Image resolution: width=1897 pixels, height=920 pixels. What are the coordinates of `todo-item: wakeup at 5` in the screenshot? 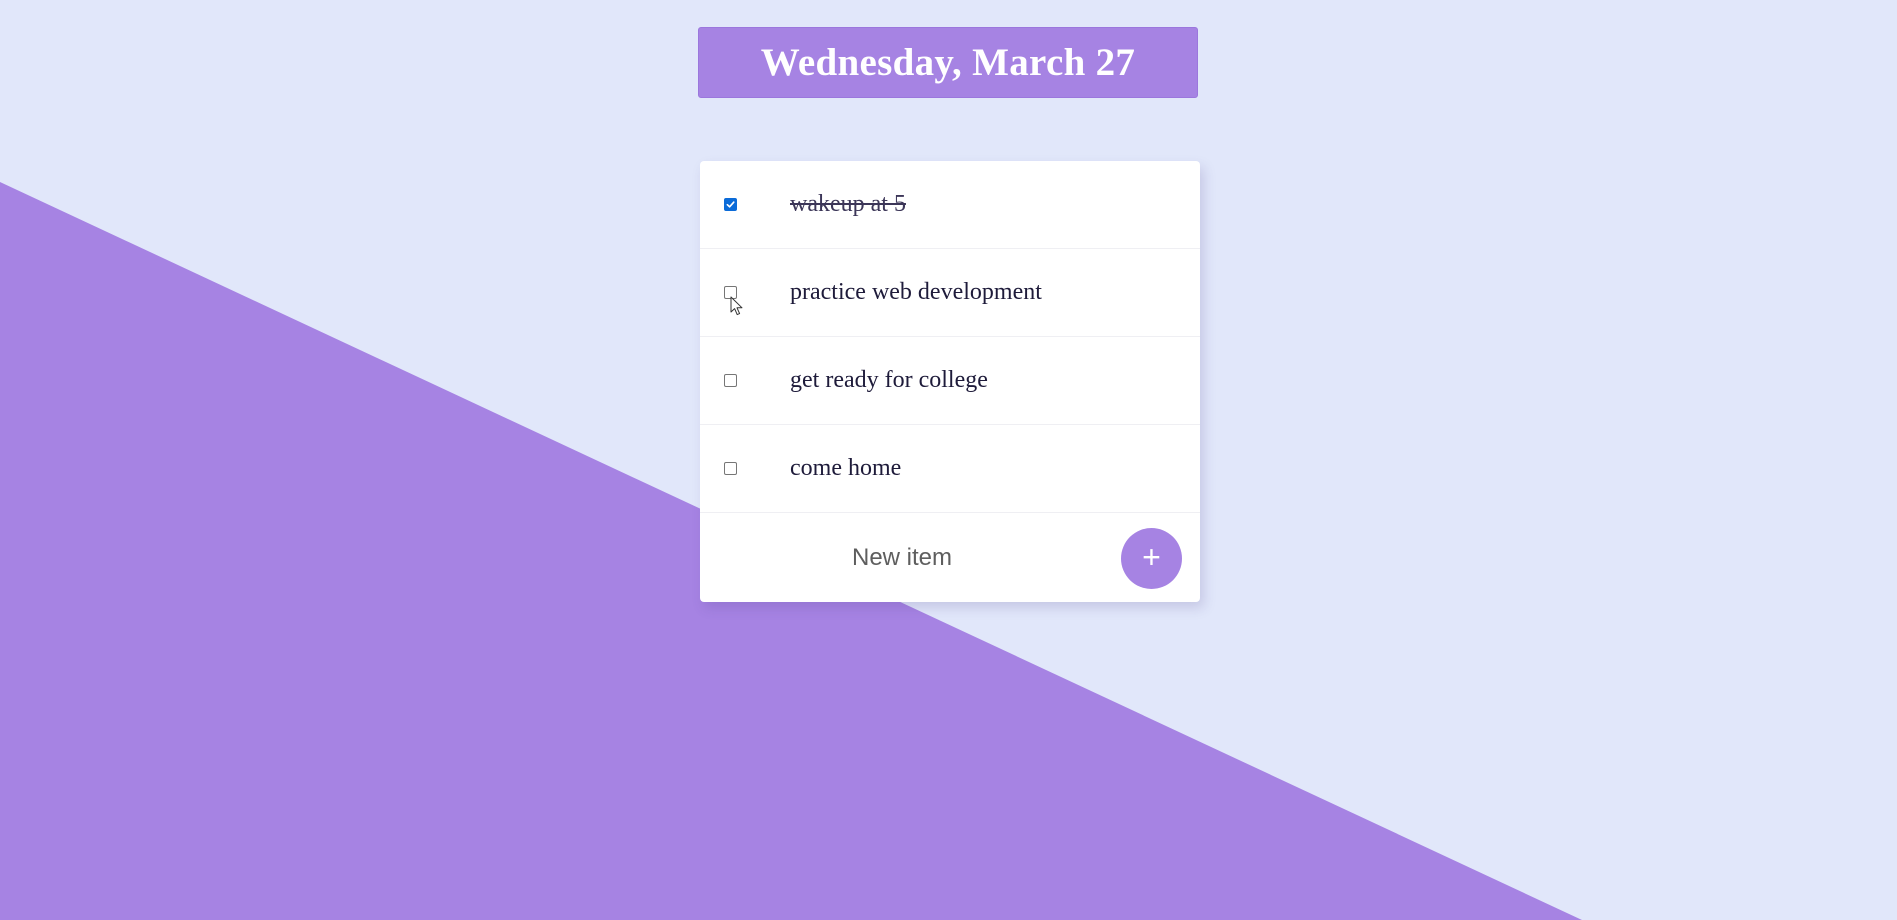 It's located at (950, 205).